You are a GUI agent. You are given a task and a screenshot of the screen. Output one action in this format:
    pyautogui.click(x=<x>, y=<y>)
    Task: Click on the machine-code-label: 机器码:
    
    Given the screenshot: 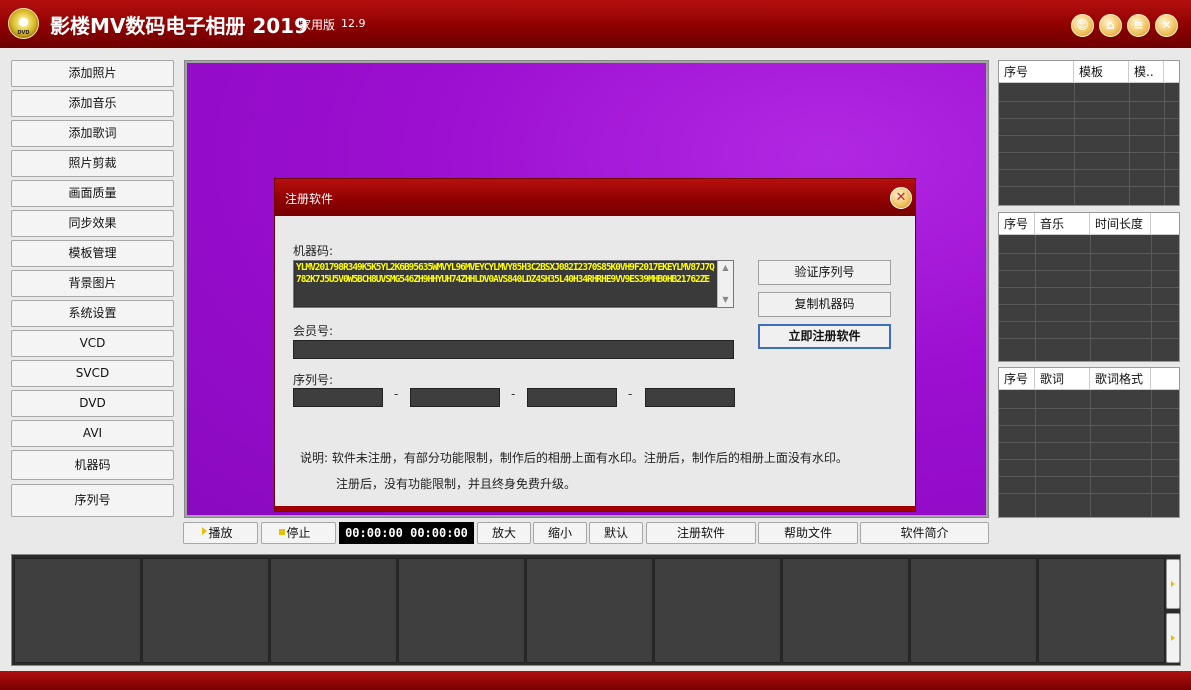 What is the action you would take?
    pyautogui.click(x=313, y=251)
    